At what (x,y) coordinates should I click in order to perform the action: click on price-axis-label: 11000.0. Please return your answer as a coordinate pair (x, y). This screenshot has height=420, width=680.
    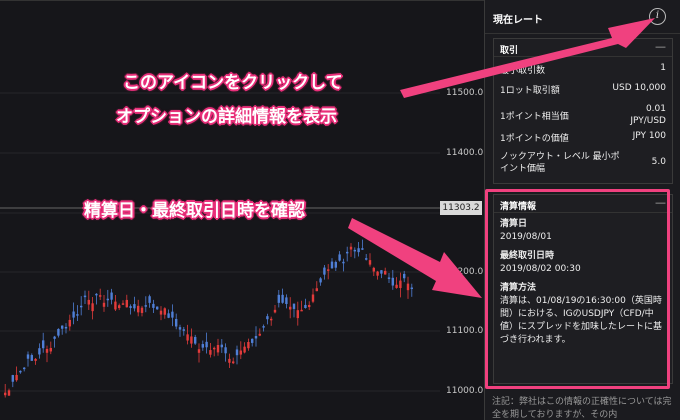
    Looking at the image, I should click on (465, 391).